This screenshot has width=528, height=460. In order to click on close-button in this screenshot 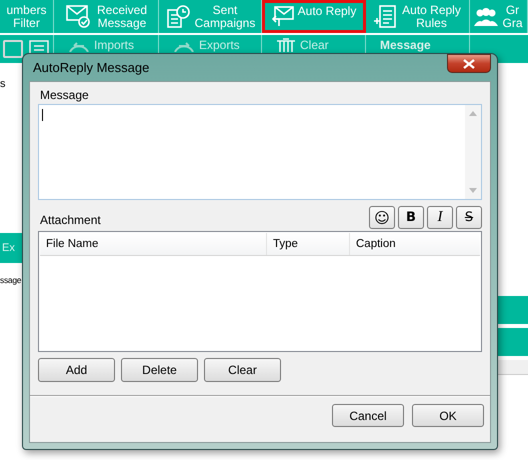, I will do `click(469, 63)`.